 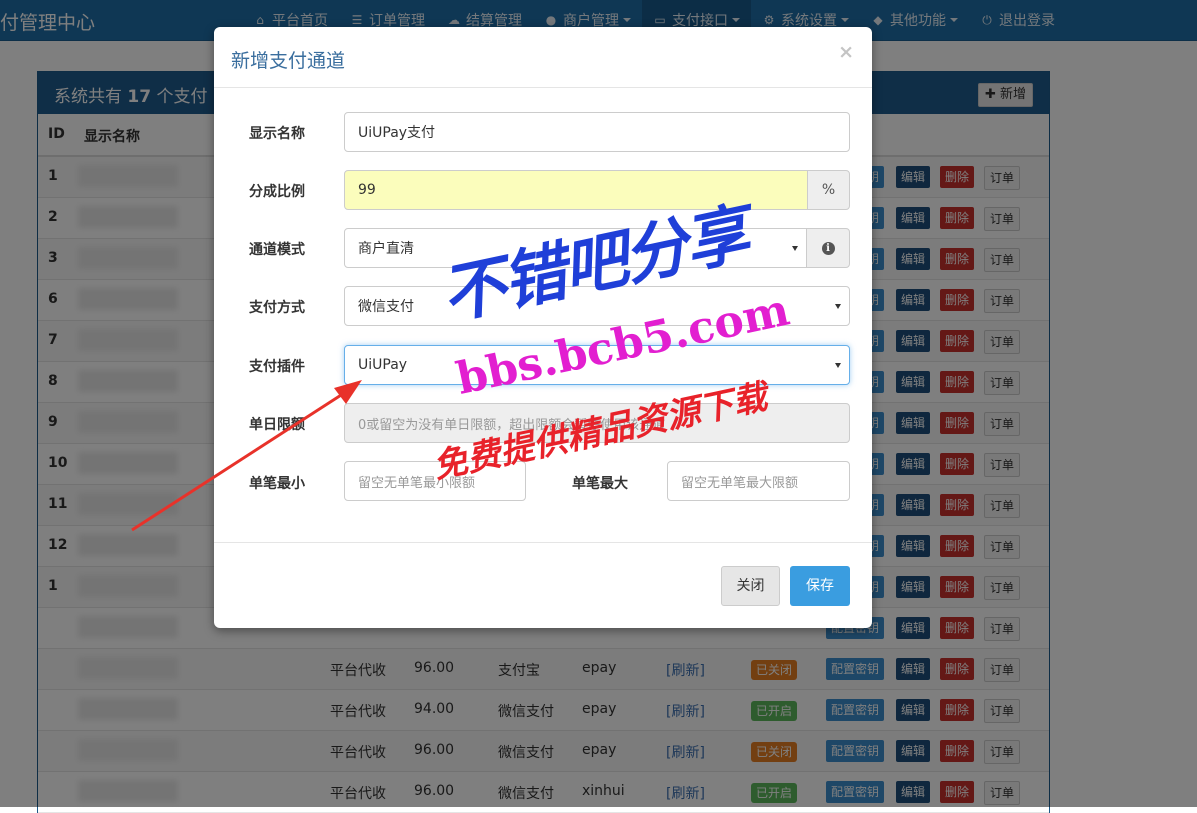 What do you see at coordinates (242, 459) in the screenshot?
I see `arrow-line` at bounding box center [242, 459].